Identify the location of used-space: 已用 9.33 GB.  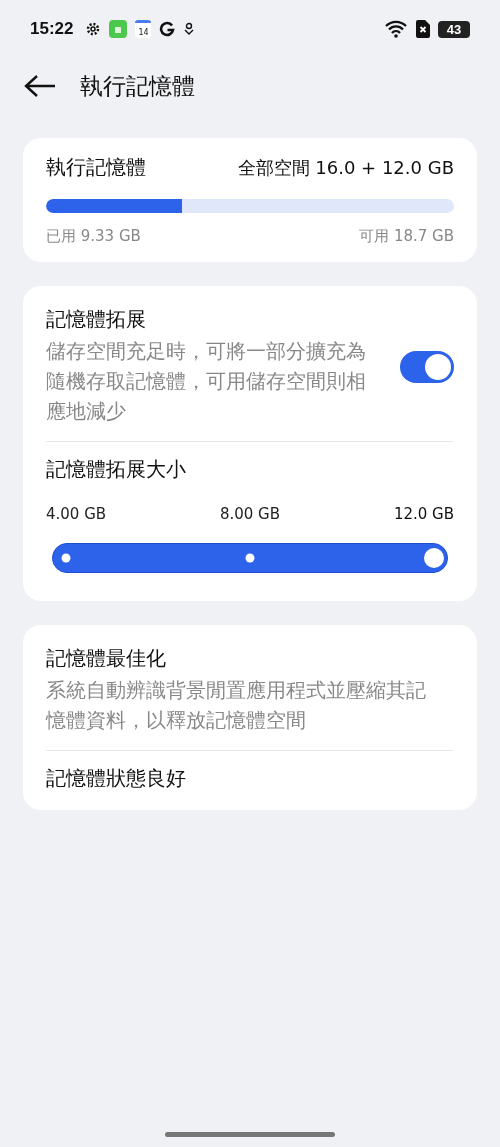
(93, 236).